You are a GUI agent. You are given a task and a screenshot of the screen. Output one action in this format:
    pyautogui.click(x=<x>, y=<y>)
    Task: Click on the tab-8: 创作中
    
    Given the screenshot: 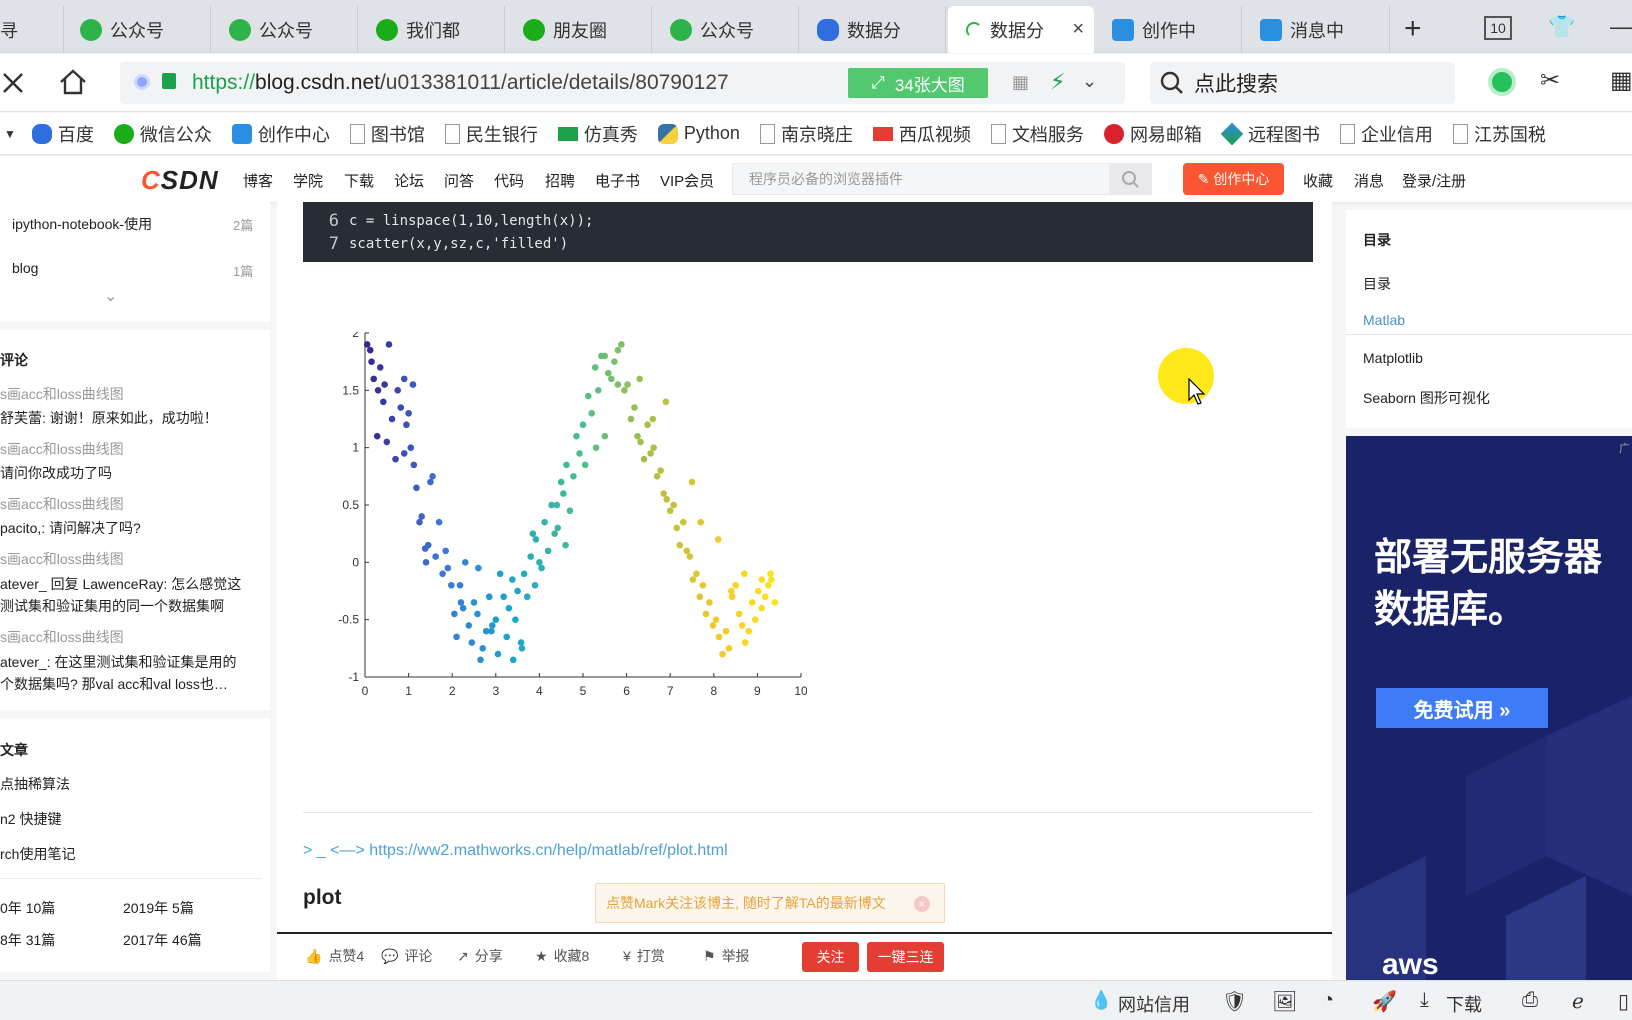 What is the action you would take?
    pyautogui.click(x=1168, y=29)
    